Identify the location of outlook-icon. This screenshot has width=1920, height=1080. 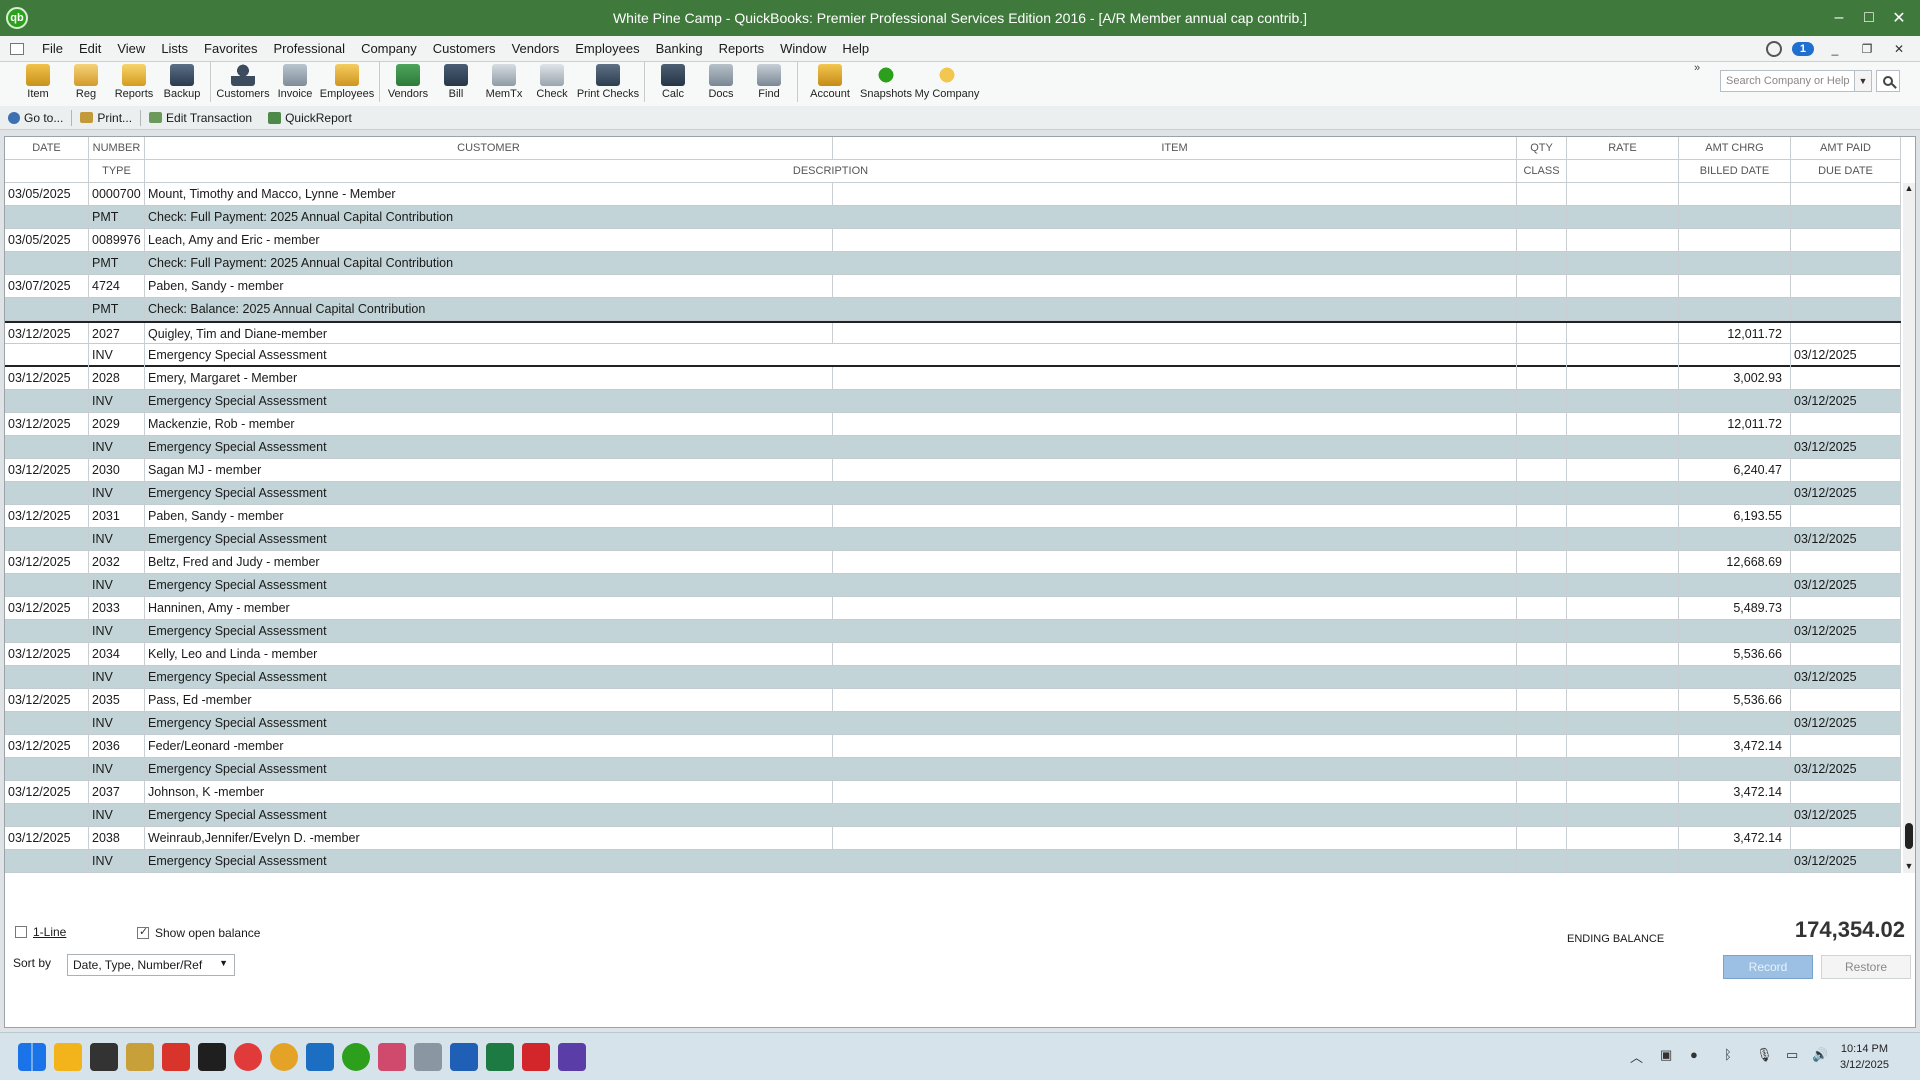
(320, 1057).